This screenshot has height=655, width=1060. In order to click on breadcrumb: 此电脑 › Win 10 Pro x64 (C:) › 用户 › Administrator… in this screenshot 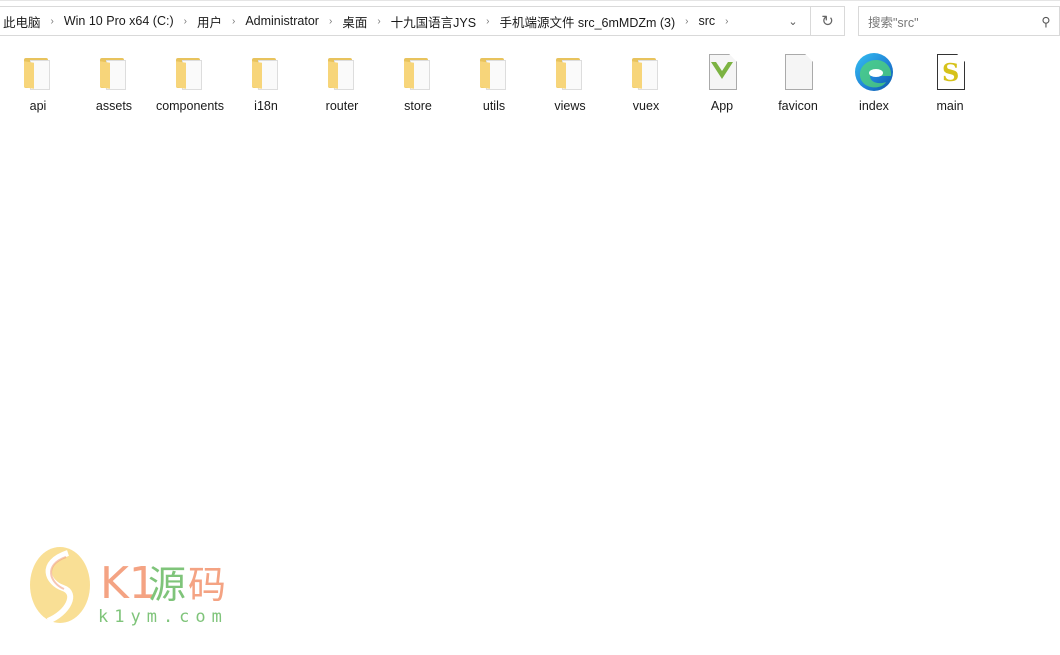, I will do `click(388, 21)`.